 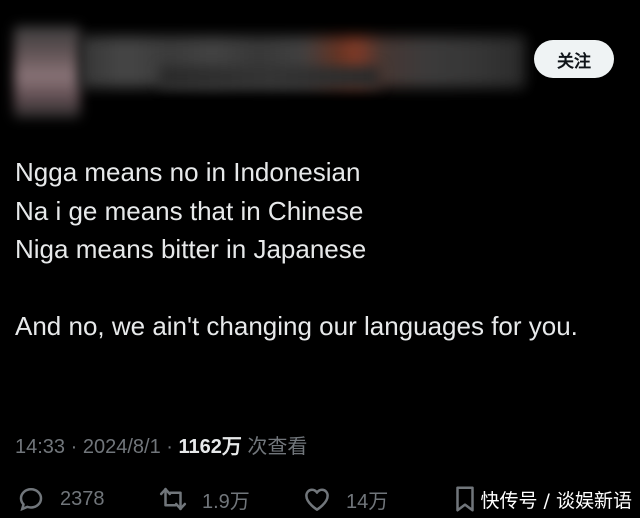 What do you see at coordinates (317, 499) in the screenshot?
I see `heart-icon` at bounding box center [317, 499].